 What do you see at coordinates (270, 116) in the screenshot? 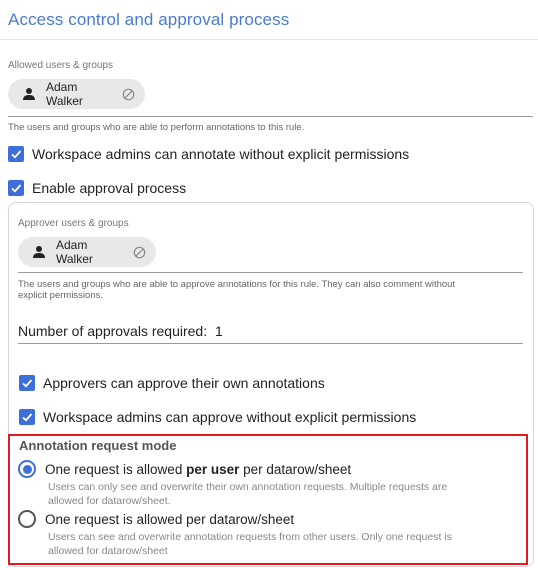
I see `allowed-users-input-underline` at bounding box center [270, 116].